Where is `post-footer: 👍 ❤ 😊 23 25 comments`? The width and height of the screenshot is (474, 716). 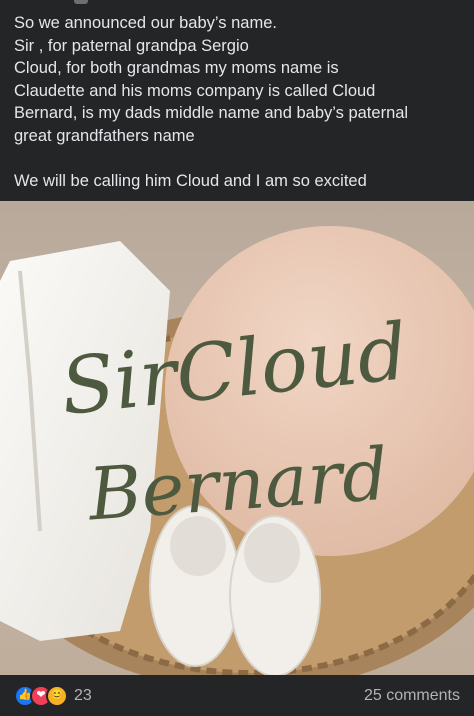
post-footer: 👍 ❤ 😊 23 25 comments is located at coordinates (237, 695).